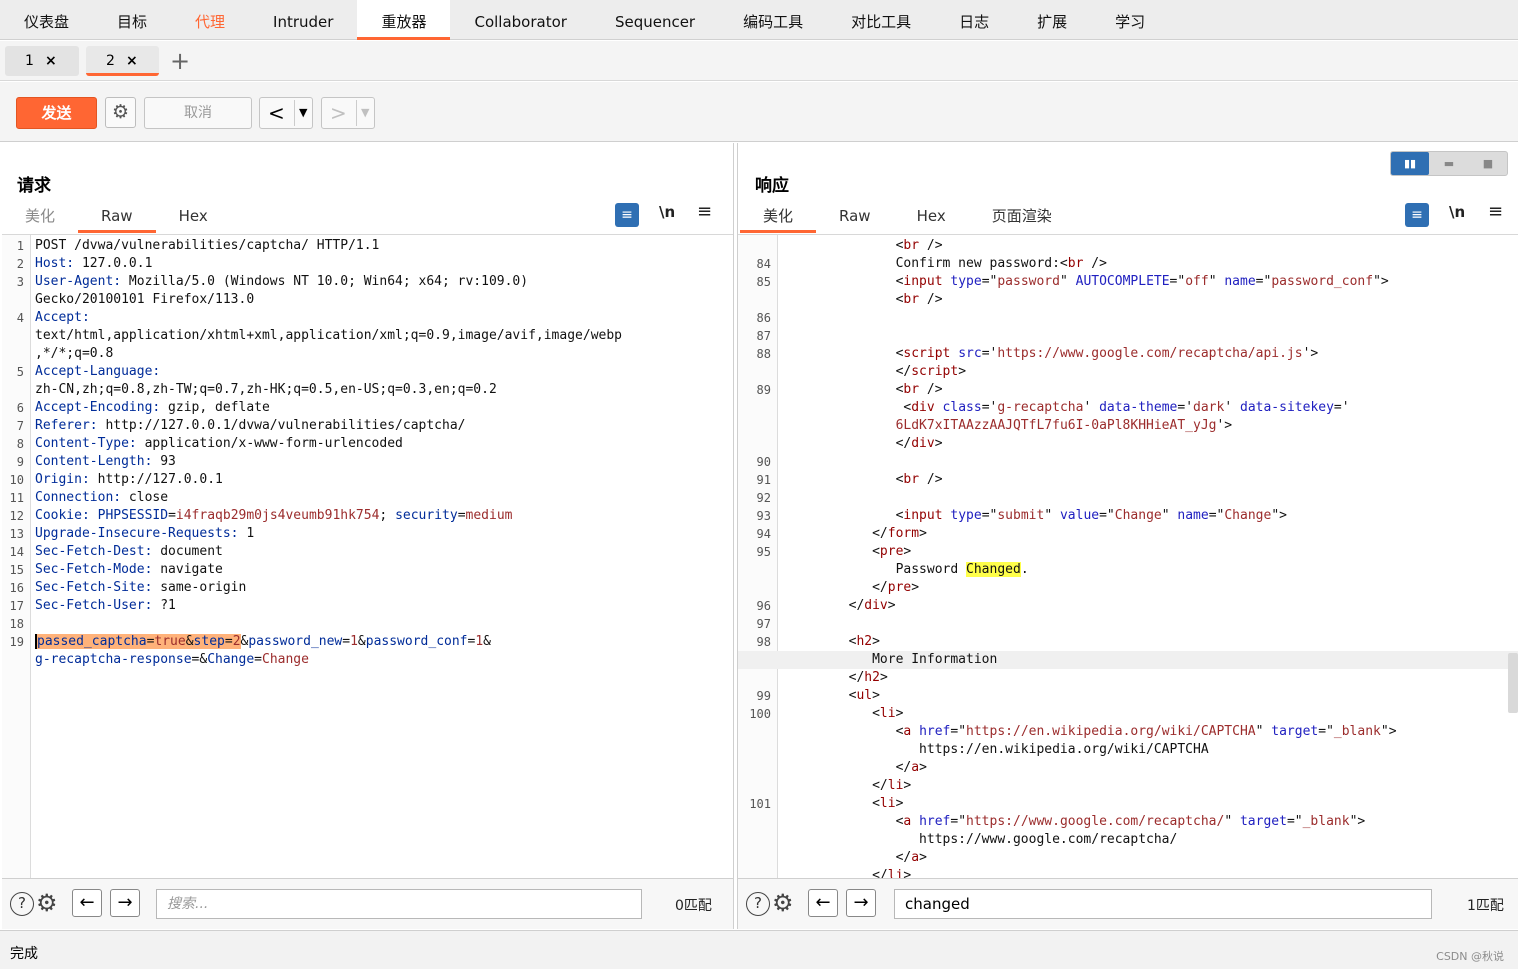 Image resolution: width=1518 pixels, height=969 pixels. What do you see at coordinates (1150, 353) in the screenshot?
I see `code-token: https://www.google.com/recaptcha/api.js` at bounding box center [1150, 353].